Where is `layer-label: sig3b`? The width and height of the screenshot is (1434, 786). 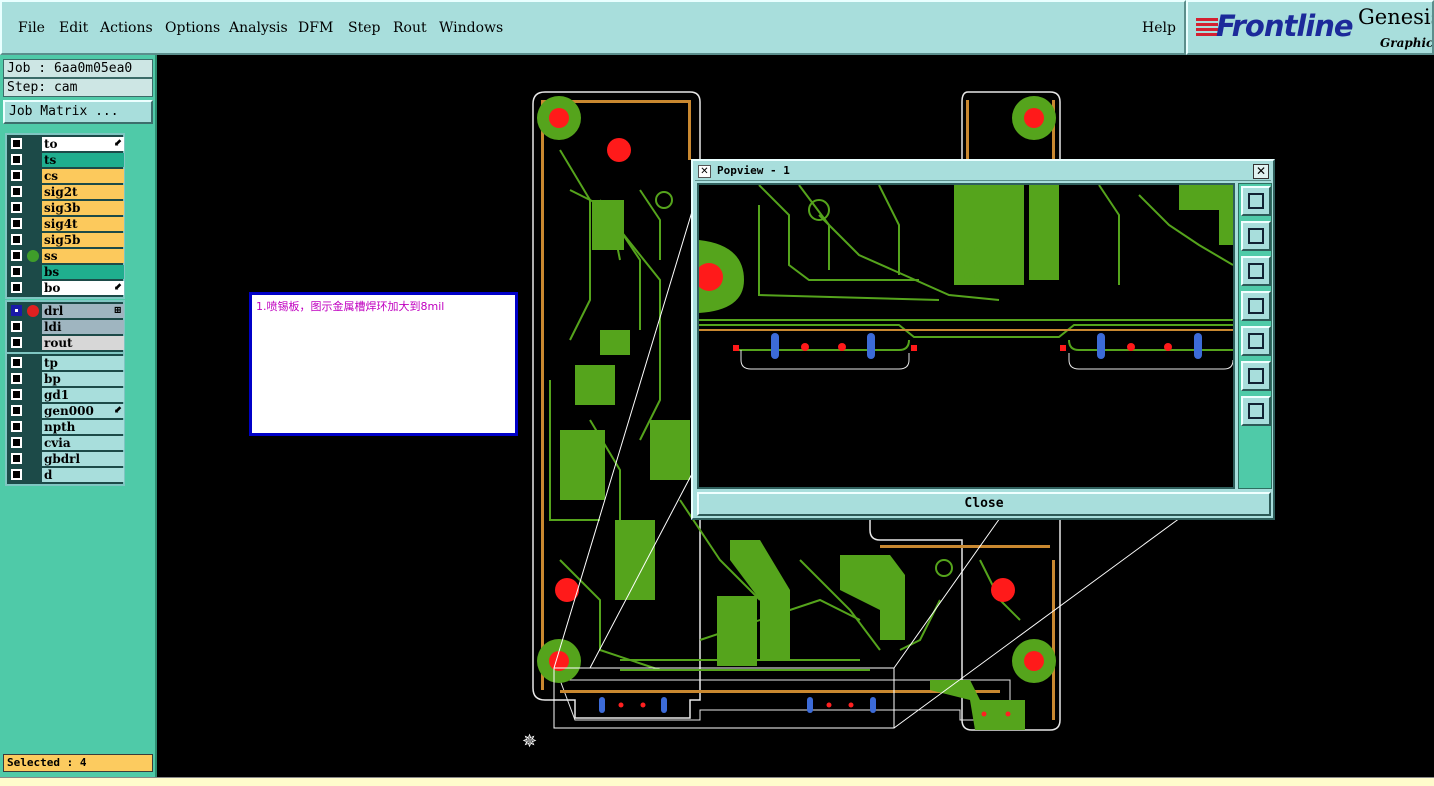 layer-label: sig3b is located at coordinates (62, 208).